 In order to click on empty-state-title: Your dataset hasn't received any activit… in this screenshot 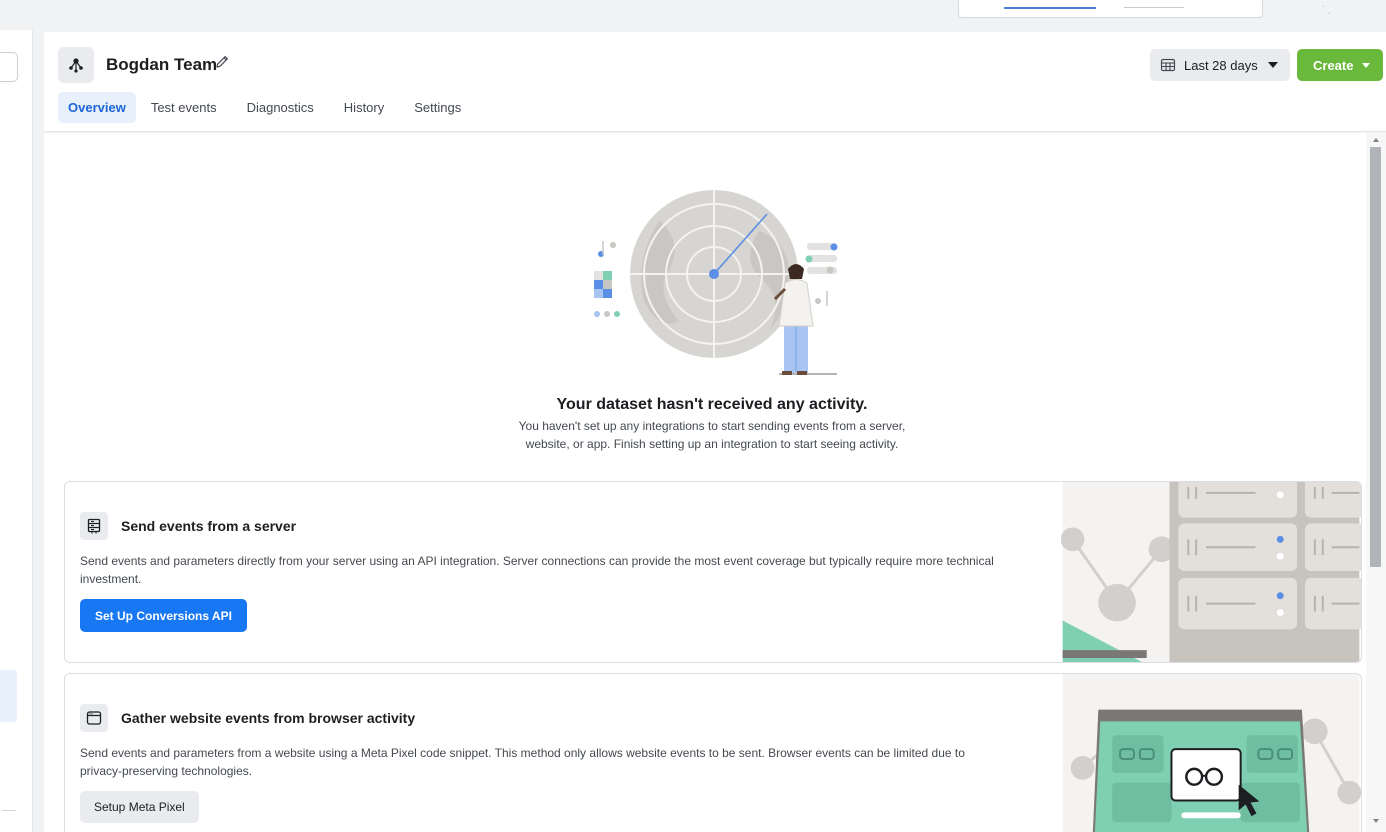, I will do `click(712, 404)`.